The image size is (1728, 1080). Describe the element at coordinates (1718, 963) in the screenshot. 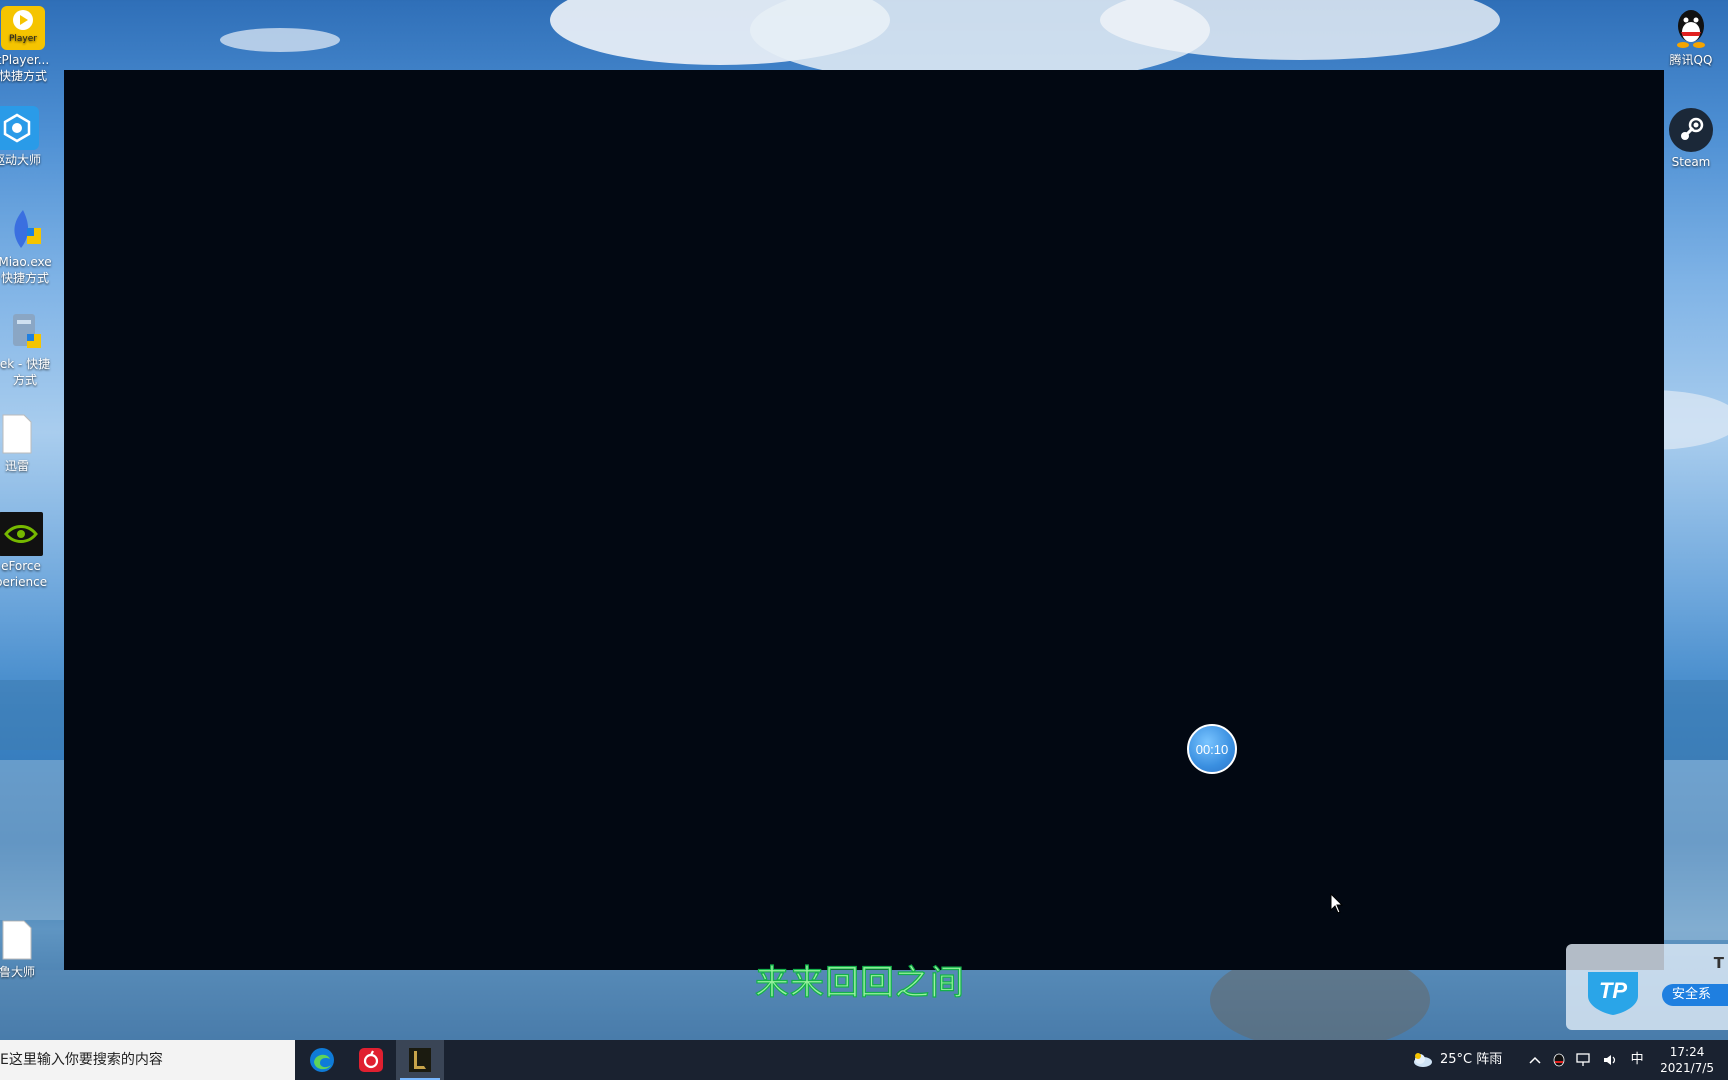

I see `security-popup-title: T` at that location.